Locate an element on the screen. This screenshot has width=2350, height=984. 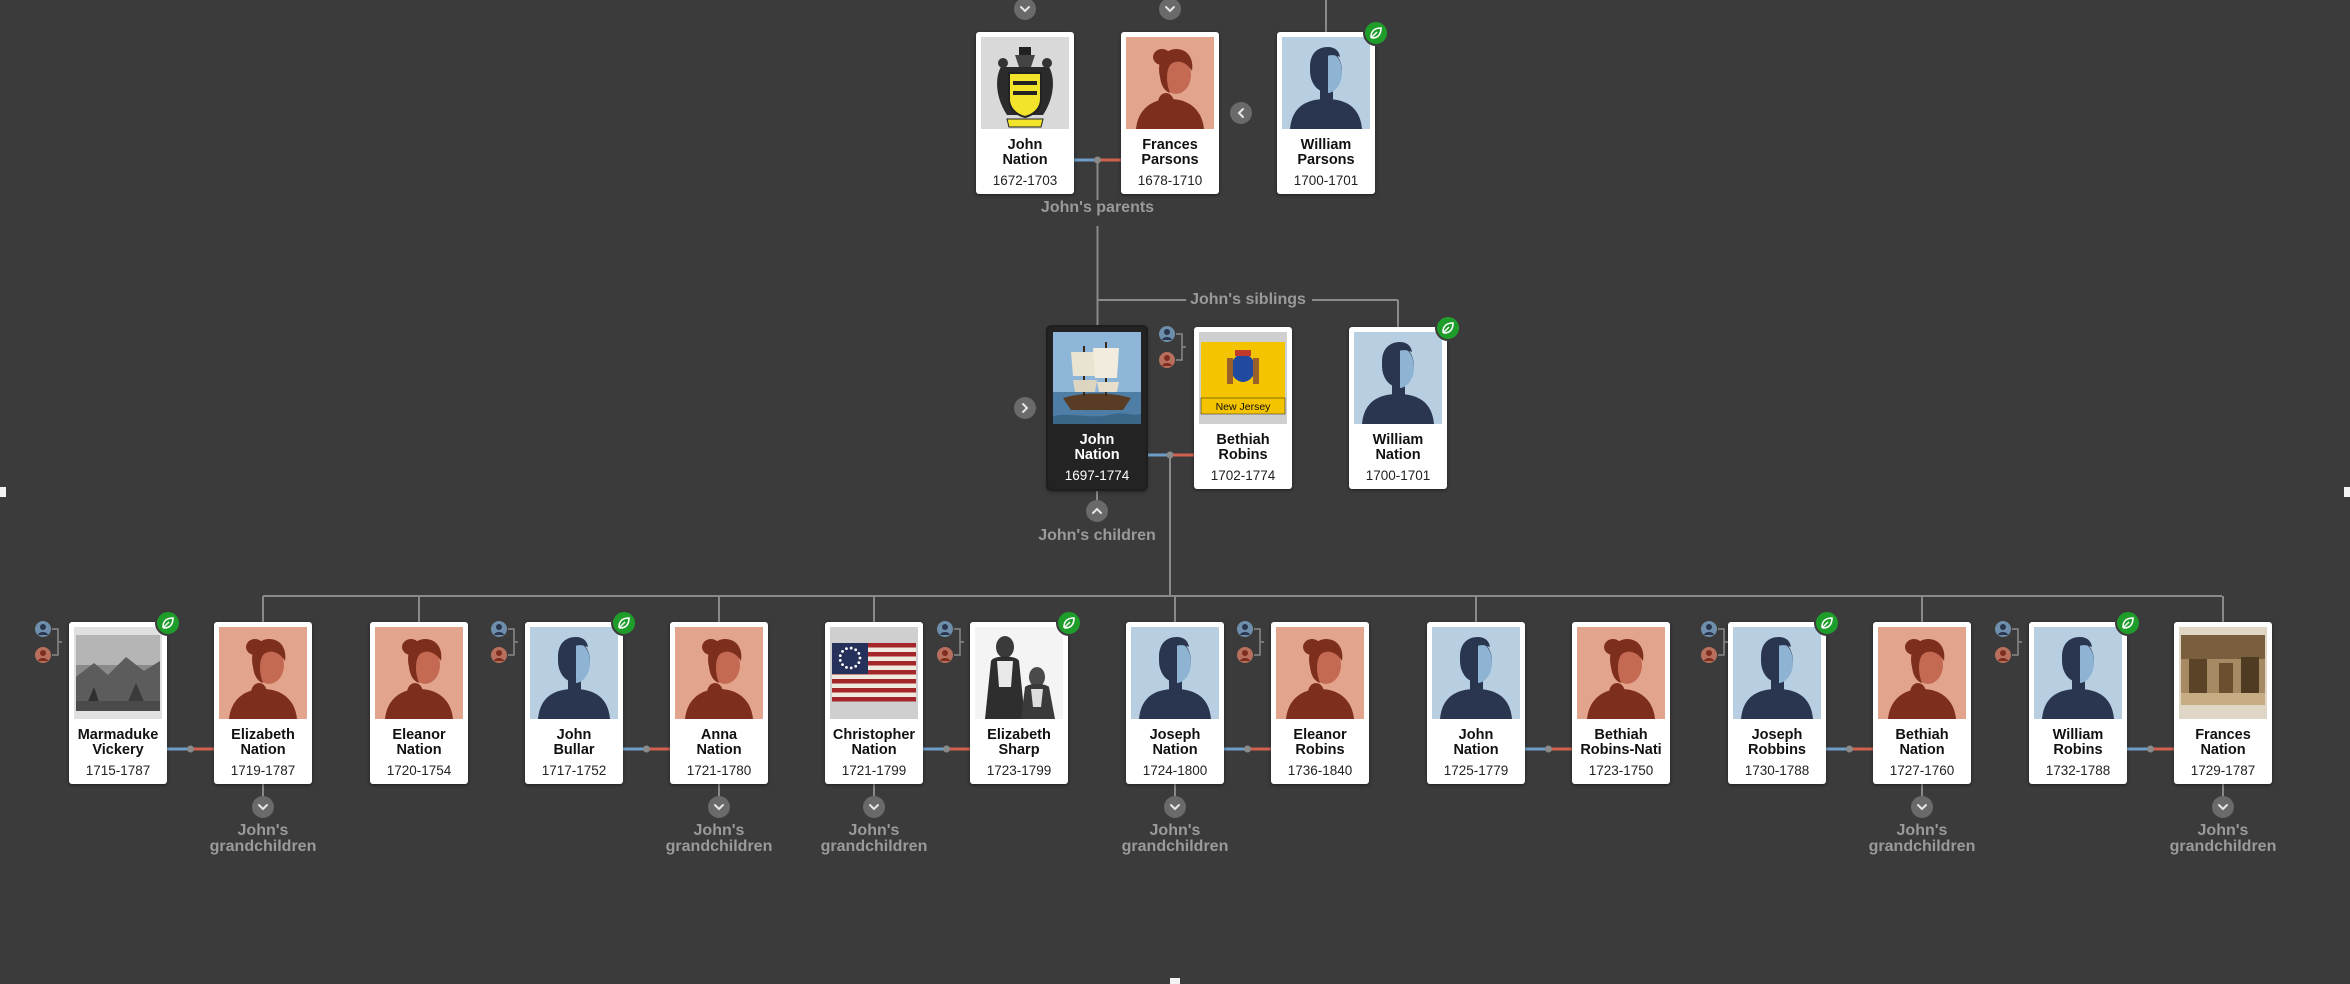
person-dates: 1724-1800 is located at coordinates (1175, 770).